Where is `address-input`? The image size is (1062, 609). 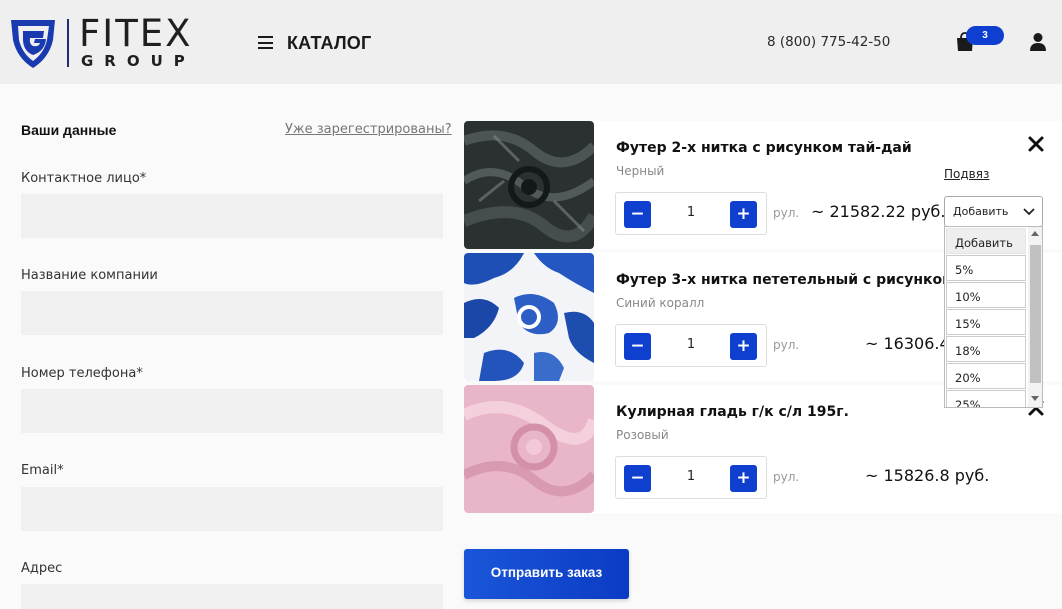
address-input is located at coordinates (232, 596).